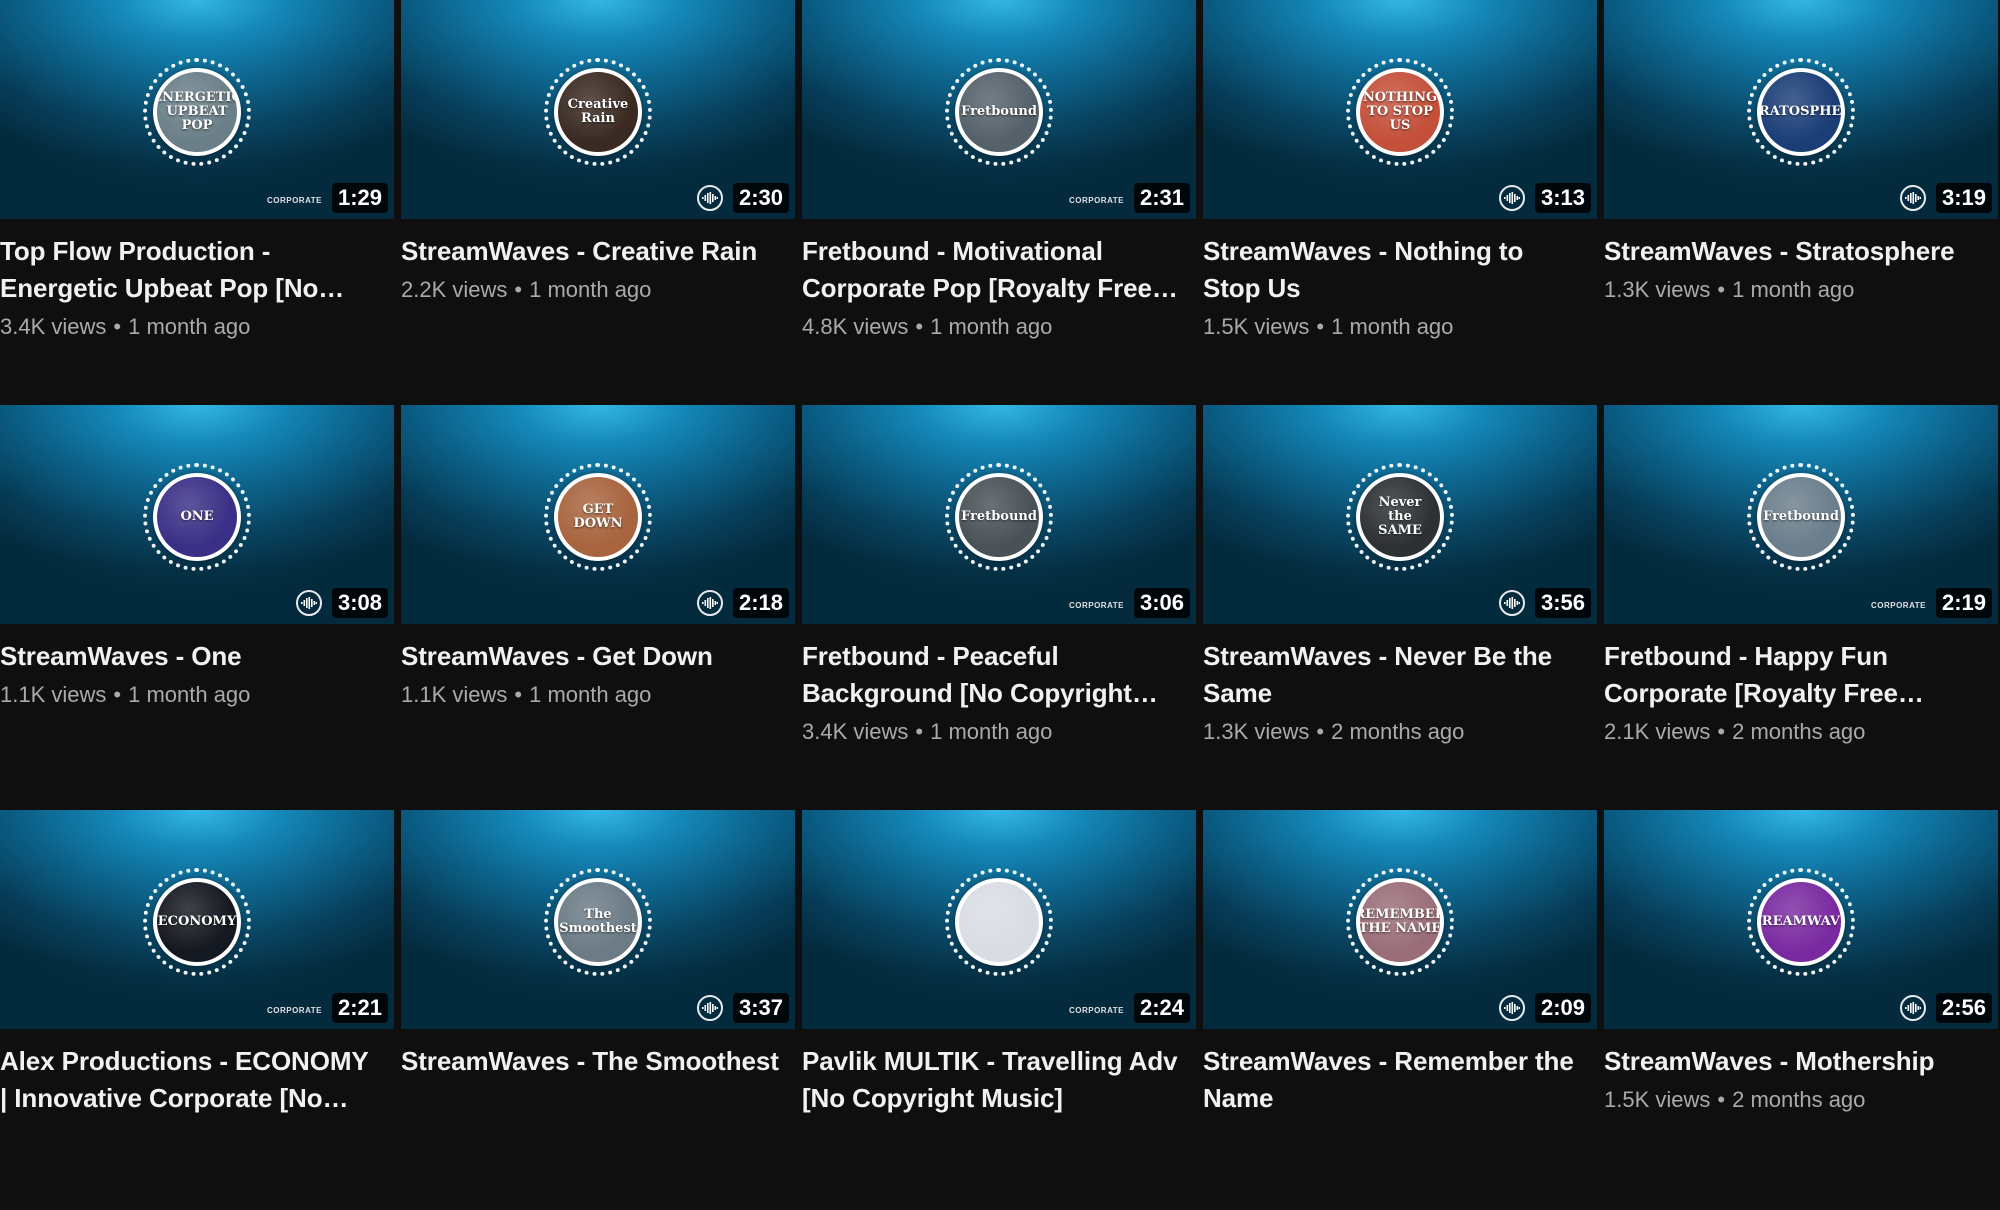 The image size is (2000, 1210). I want to click on album-art-disc: The Smoothest, so click(598, 921).